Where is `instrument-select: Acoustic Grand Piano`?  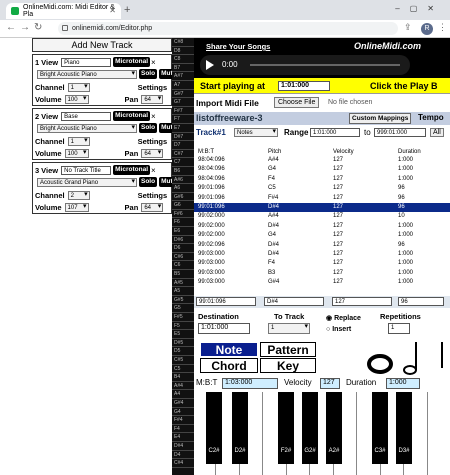 instrument-select: Acoustic Grand Piano is located at coordinates (87, 182).